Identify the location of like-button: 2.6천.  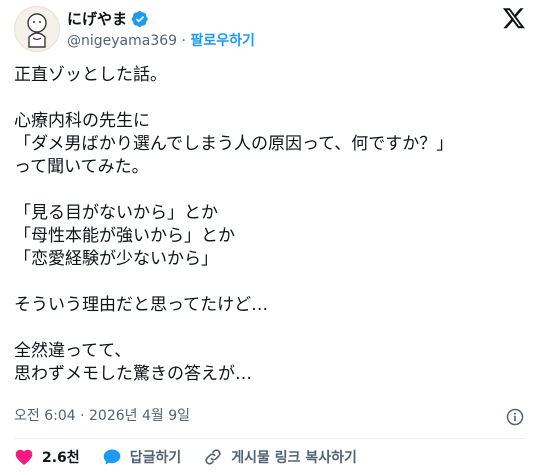
(47, 457).